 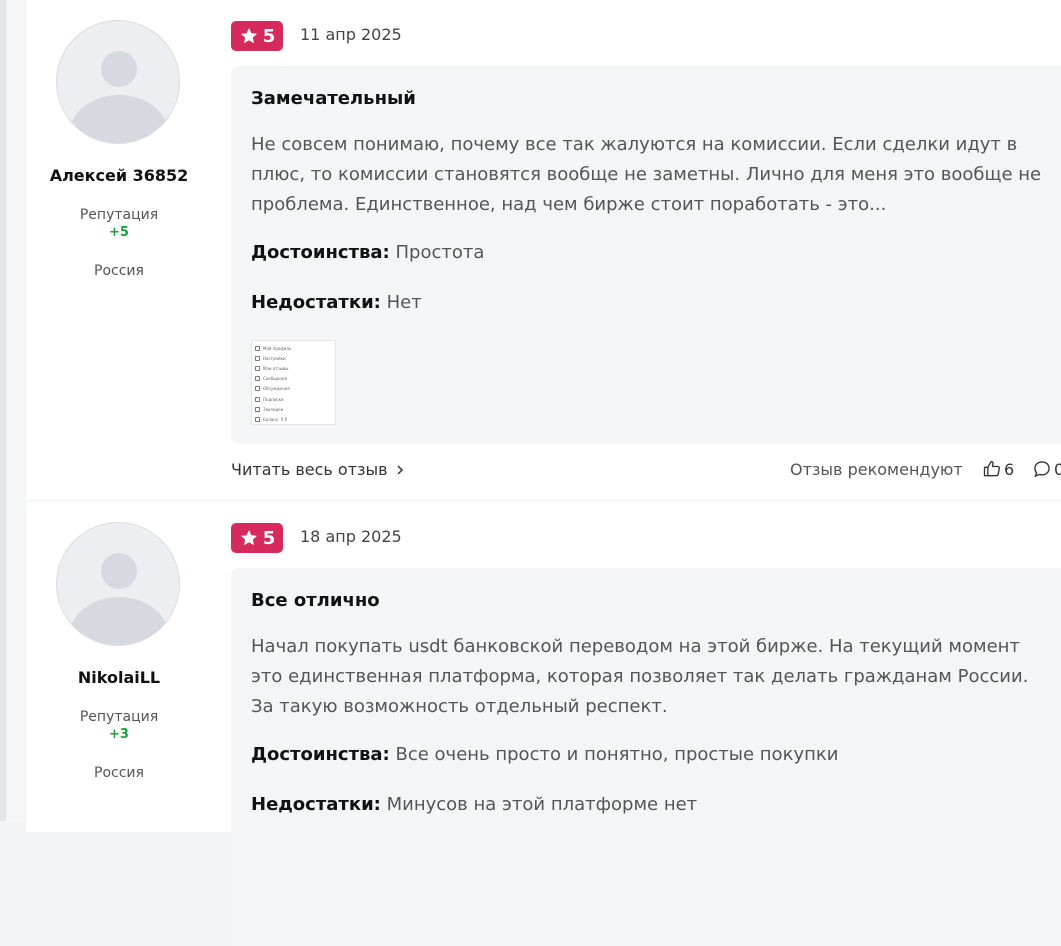 I want to click on read-more-label: Читать весь отзыв, so click(x=309, y=469).